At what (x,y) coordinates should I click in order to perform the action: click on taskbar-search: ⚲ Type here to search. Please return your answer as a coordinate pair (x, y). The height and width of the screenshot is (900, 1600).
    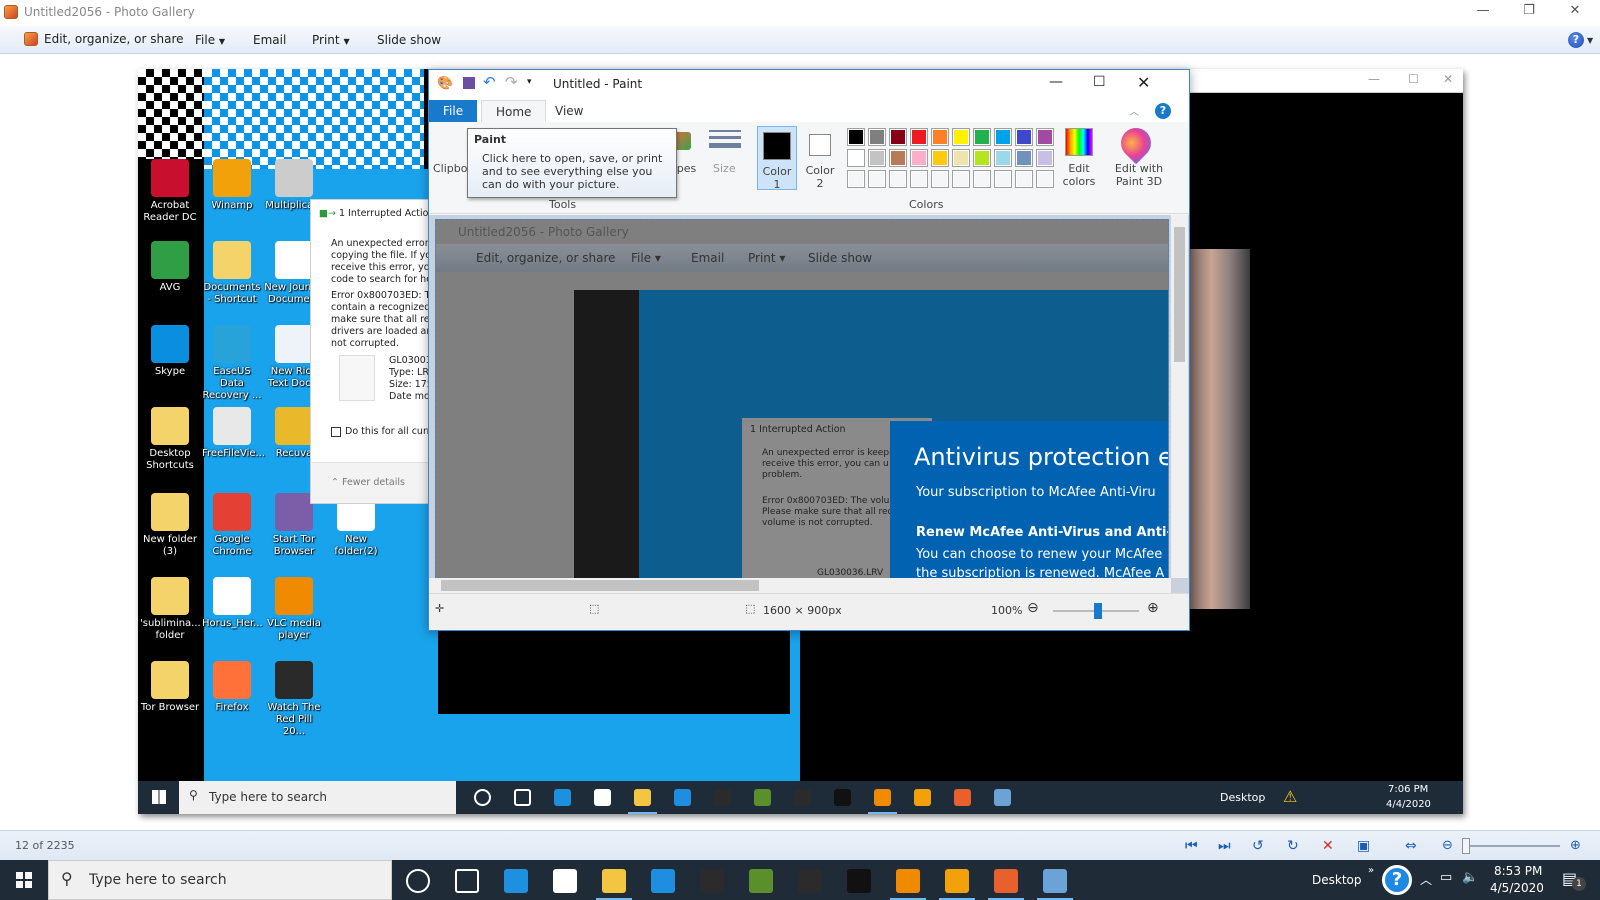
    Looking at the image, I should click on (220, 880).